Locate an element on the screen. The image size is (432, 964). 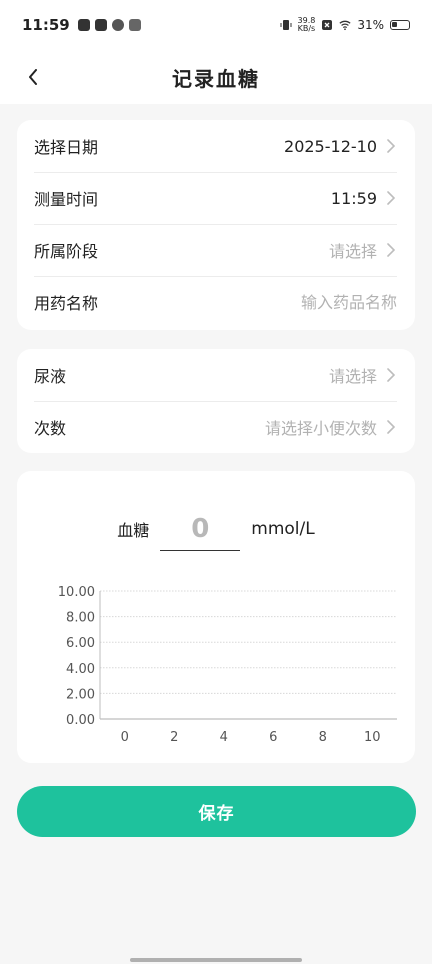
wechat-notification-icon is located at coordinates (117, 25).